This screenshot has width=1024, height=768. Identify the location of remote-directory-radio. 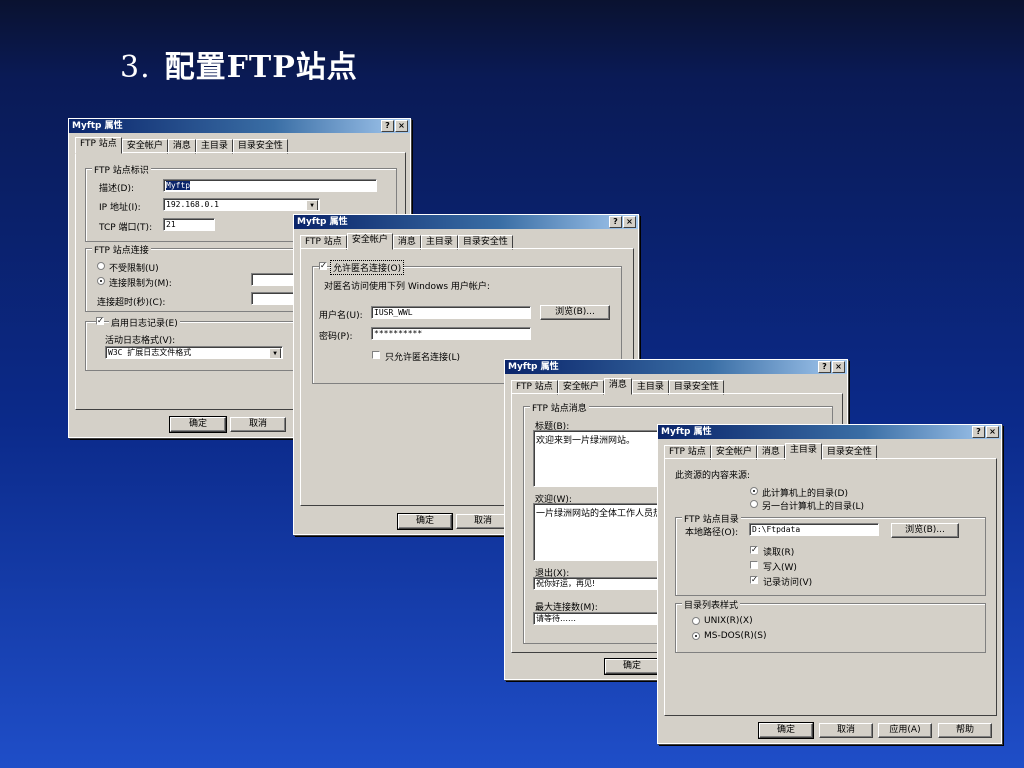
(754, 504).